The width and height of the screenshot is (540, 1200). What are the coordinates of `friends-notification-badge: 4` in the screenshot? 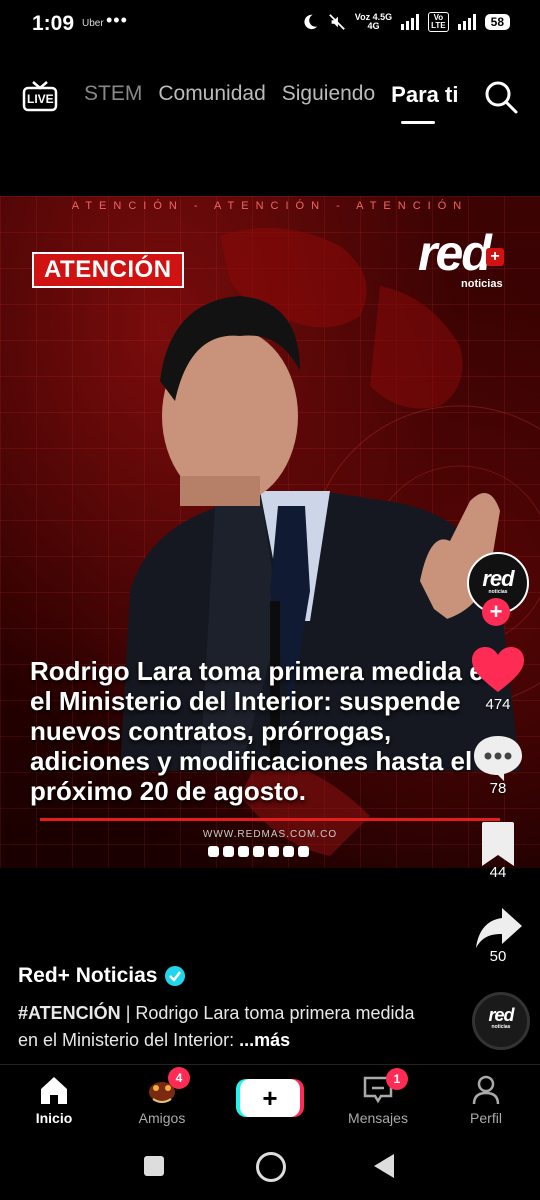 It's located at (179, 1078).